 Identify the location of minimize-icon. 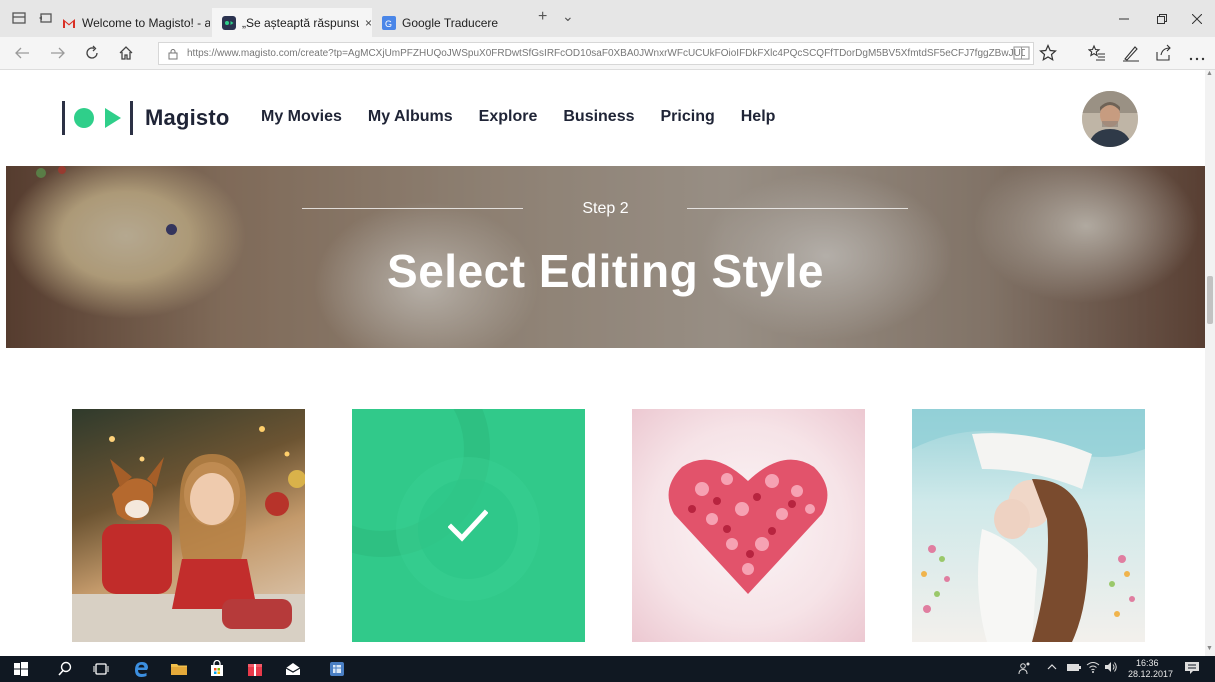
(1124, 19).